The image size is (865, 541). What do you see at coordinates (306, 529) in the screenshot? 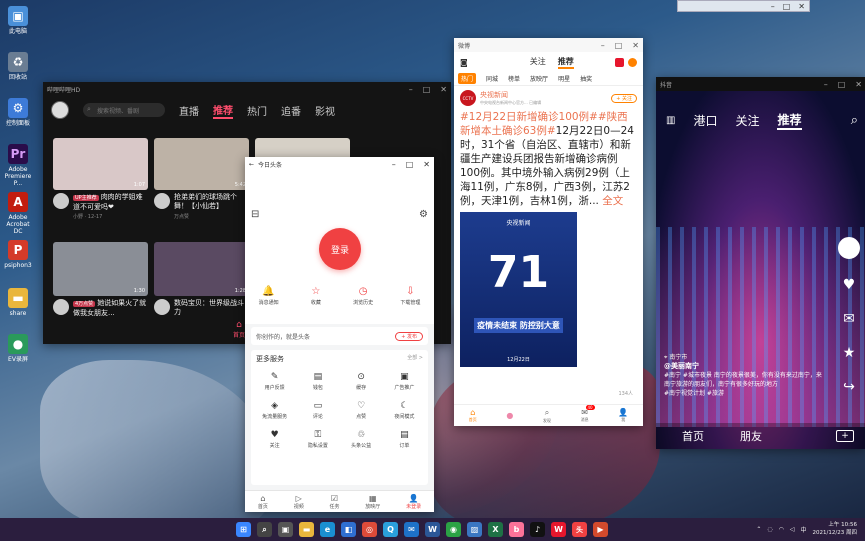
I see `file-explorer-icon: ▬` at bounding box center [306, 529].